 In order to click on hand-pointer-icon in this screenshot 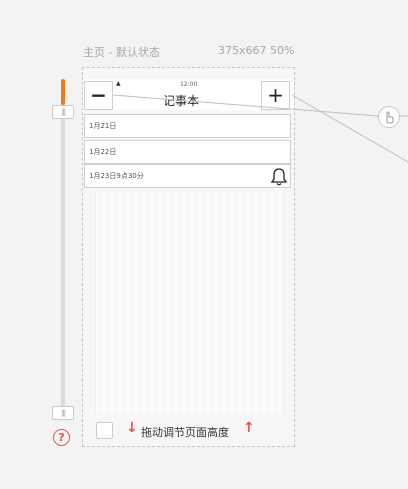, I will do `click(389, 117)`.